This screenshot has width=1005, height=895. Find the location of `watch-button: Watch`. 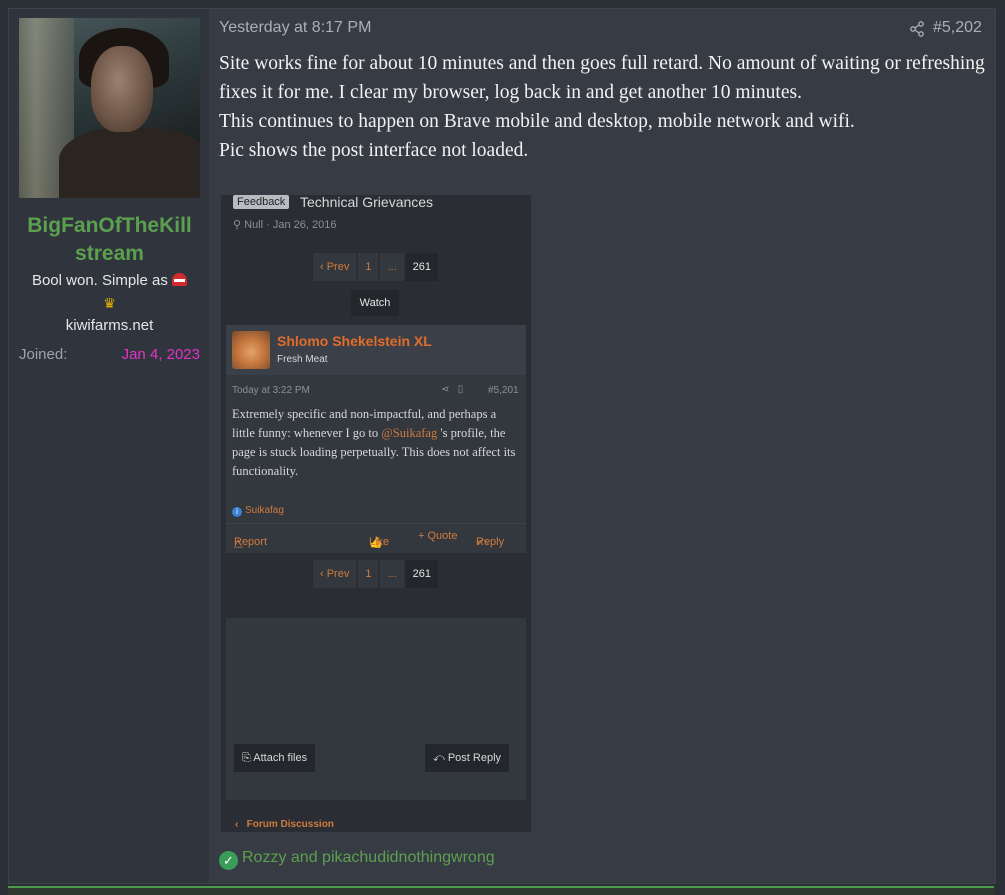

watch-button: Watch is located at coordinates (375, 303).